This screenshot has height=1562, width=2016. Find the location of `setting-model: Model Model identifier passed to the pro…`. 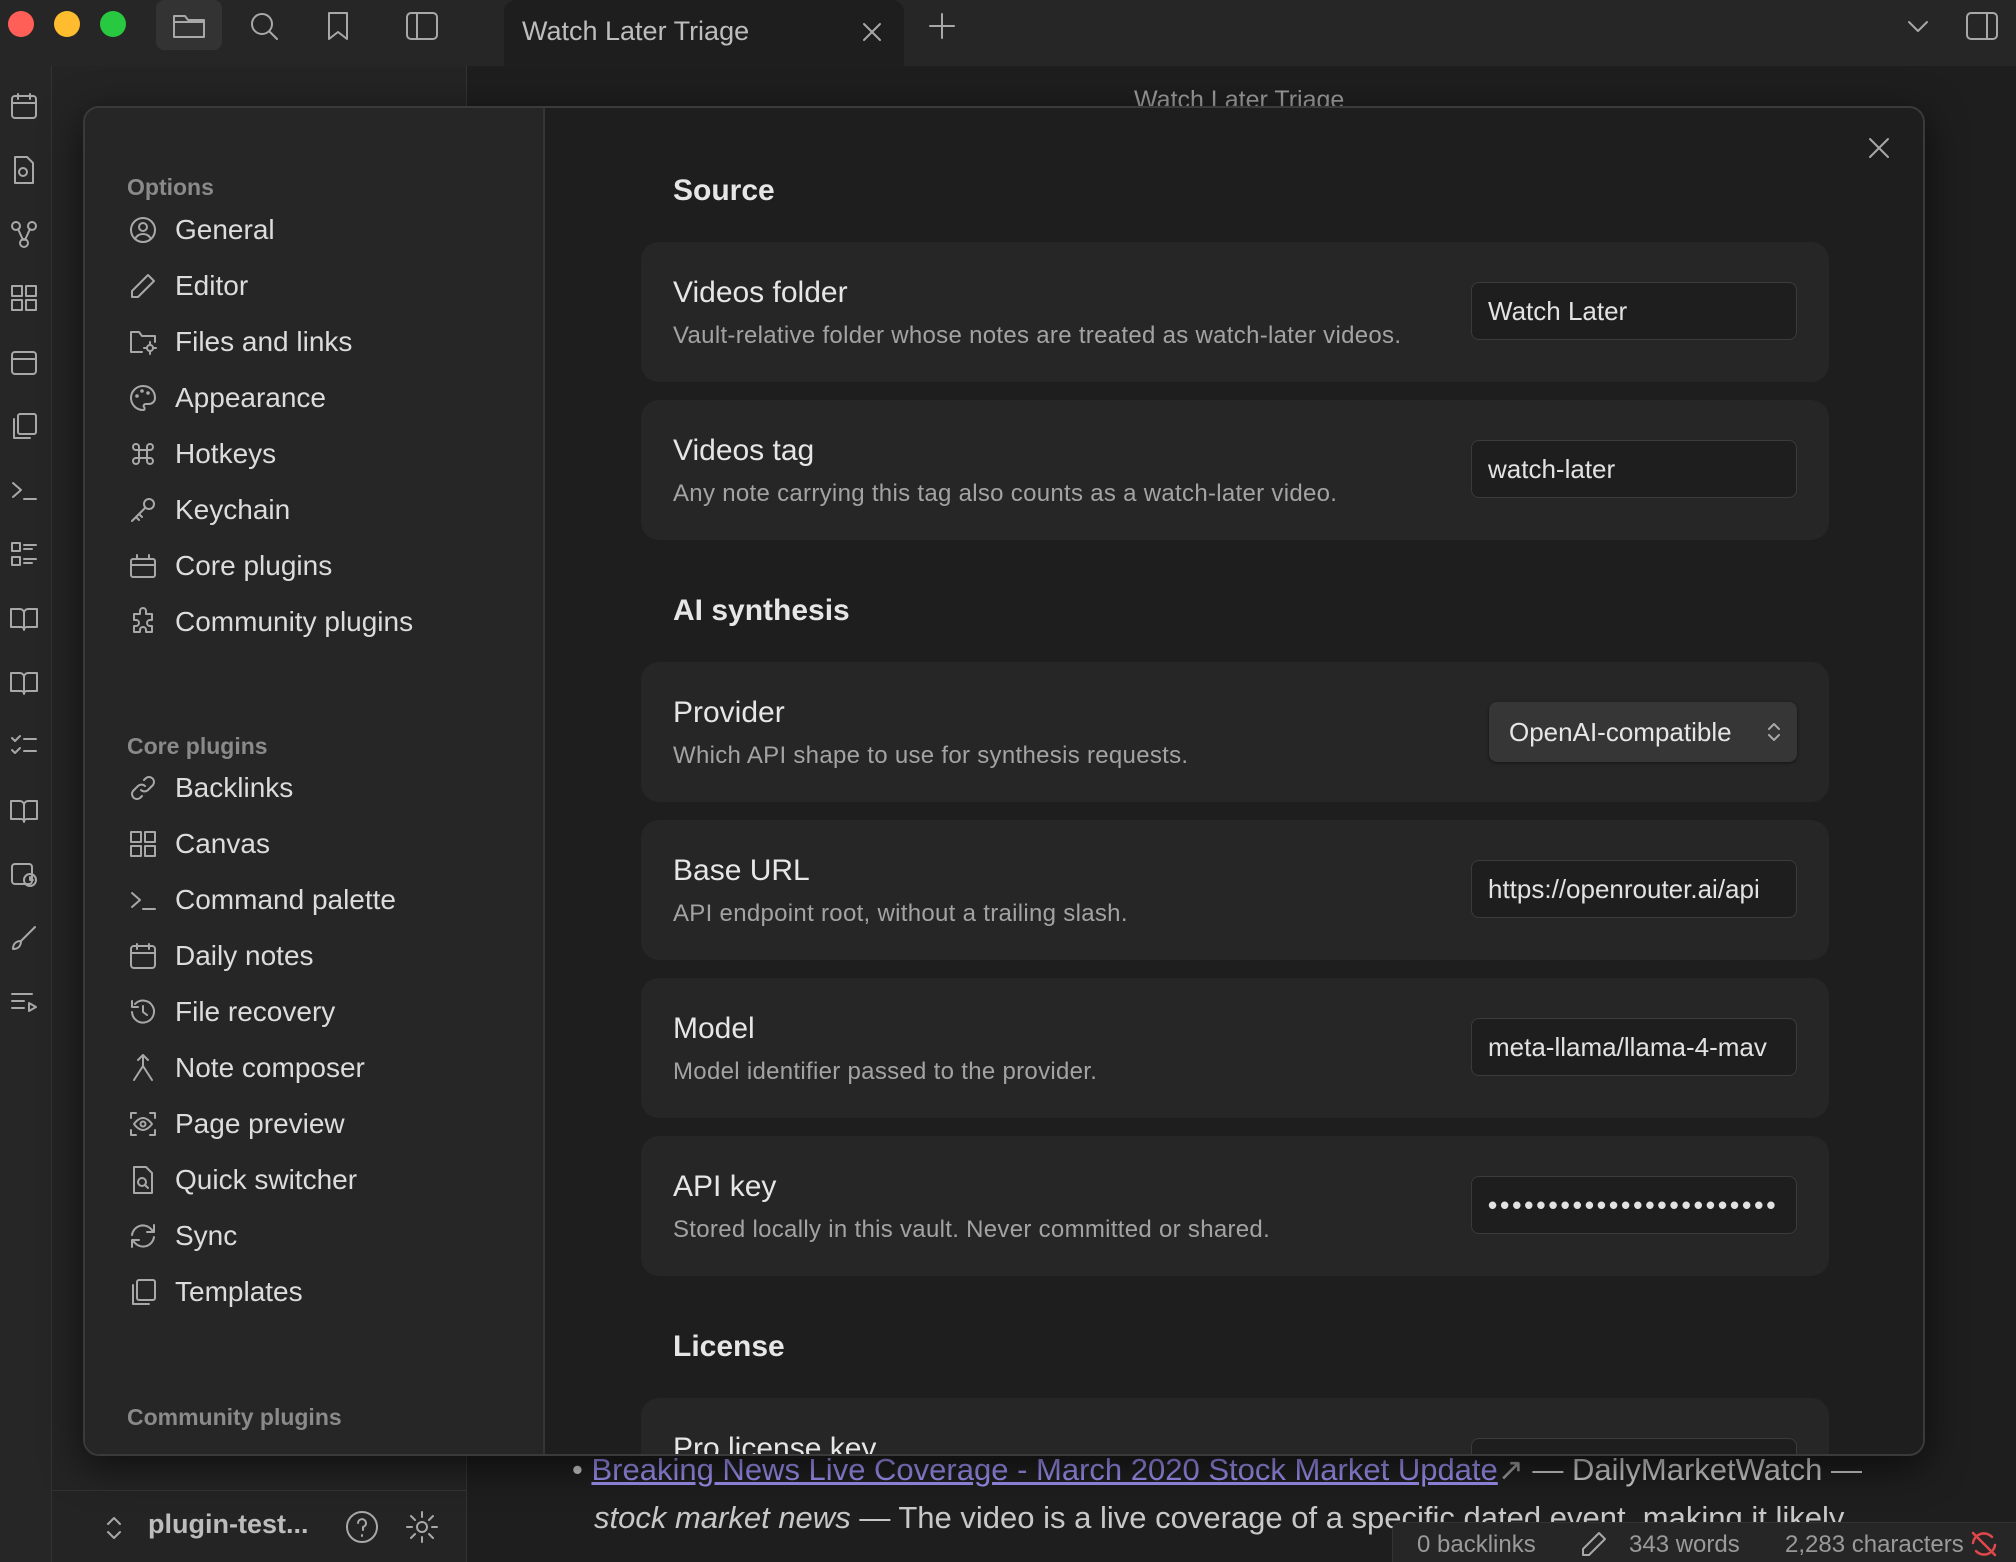

setting-model: Model Model identifier passed to the pro… is located at coordinates (1235, 1048).